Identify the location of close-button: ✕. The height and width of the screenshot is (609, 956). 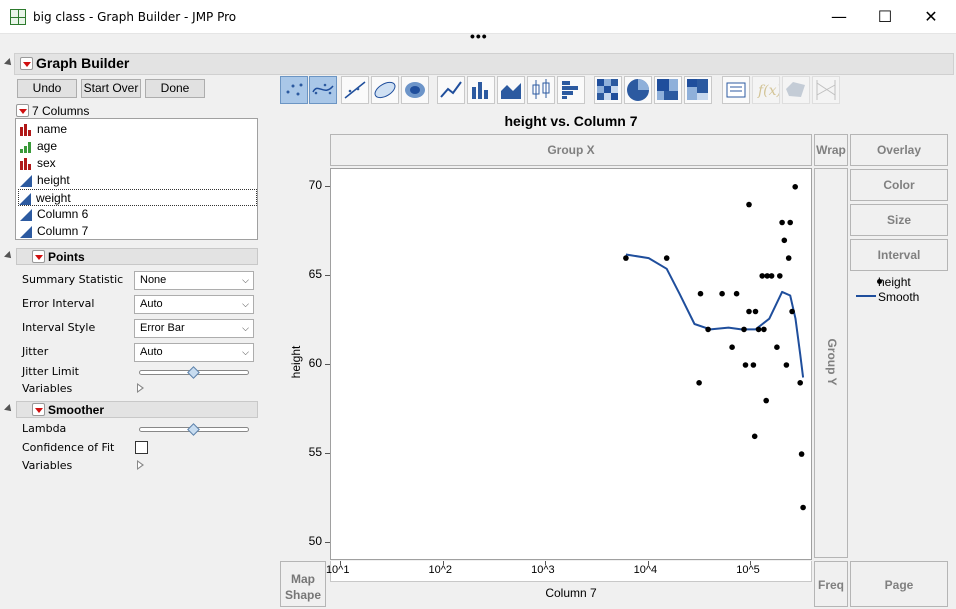
(931, 17).